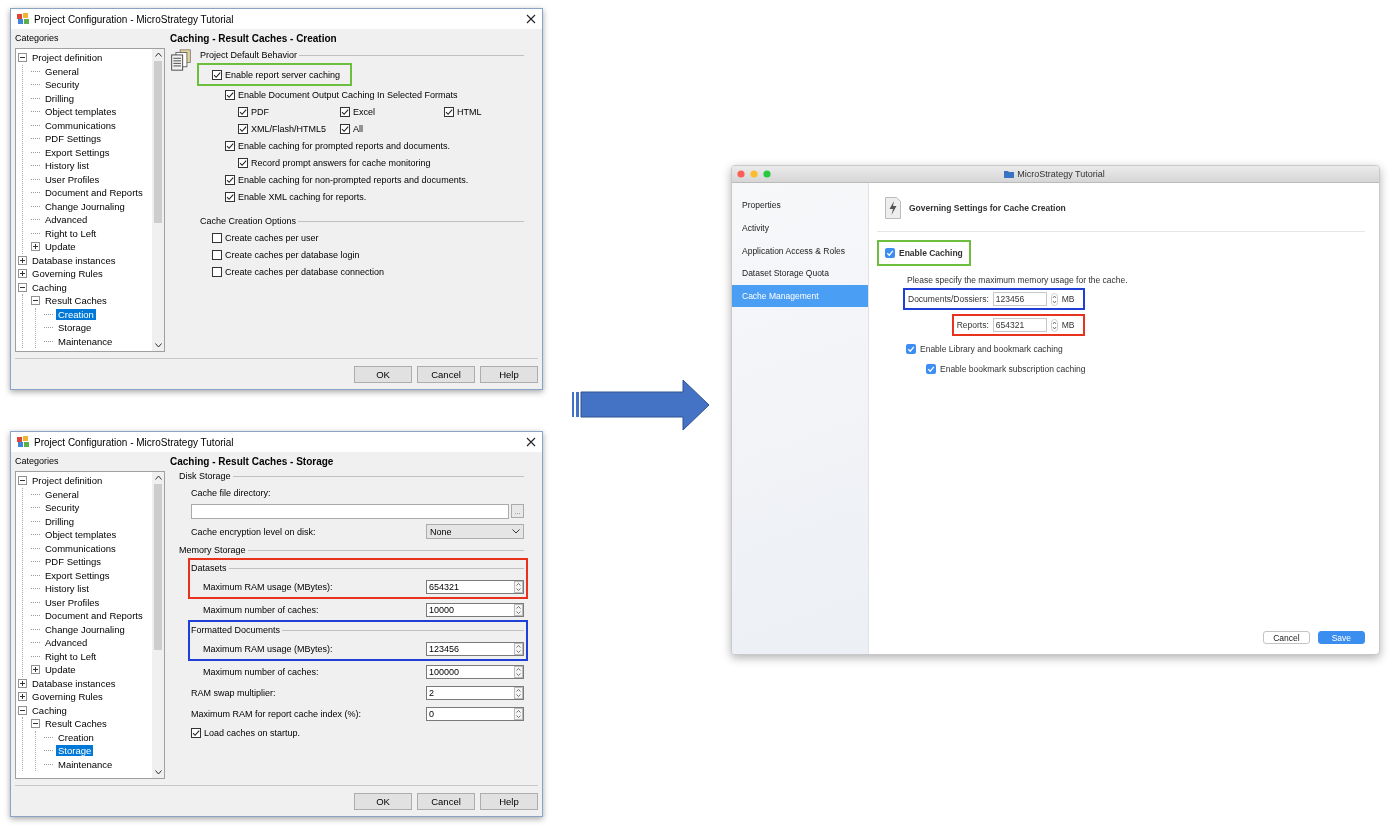  Describe the element at coordinates (60, 521) in the screenshot. I see `tree-item: Drilling` at that location.